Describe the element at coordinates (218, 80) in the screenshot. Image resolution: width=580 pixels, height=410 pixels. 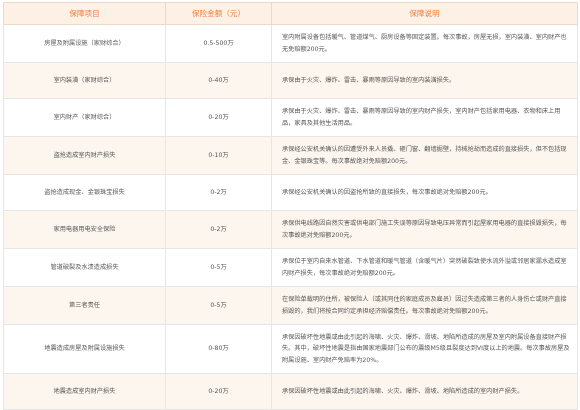
I see `row-amount: 0-40万` at that location.